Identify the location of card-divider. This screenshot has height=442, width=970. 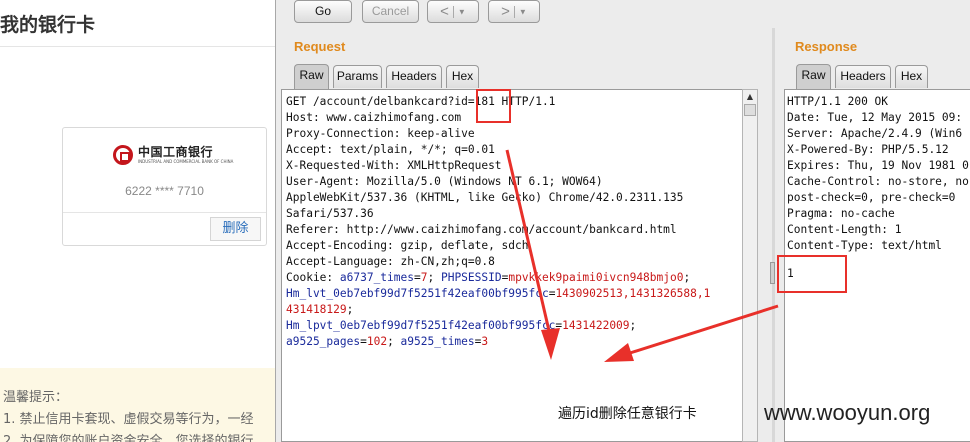
(164, 212).